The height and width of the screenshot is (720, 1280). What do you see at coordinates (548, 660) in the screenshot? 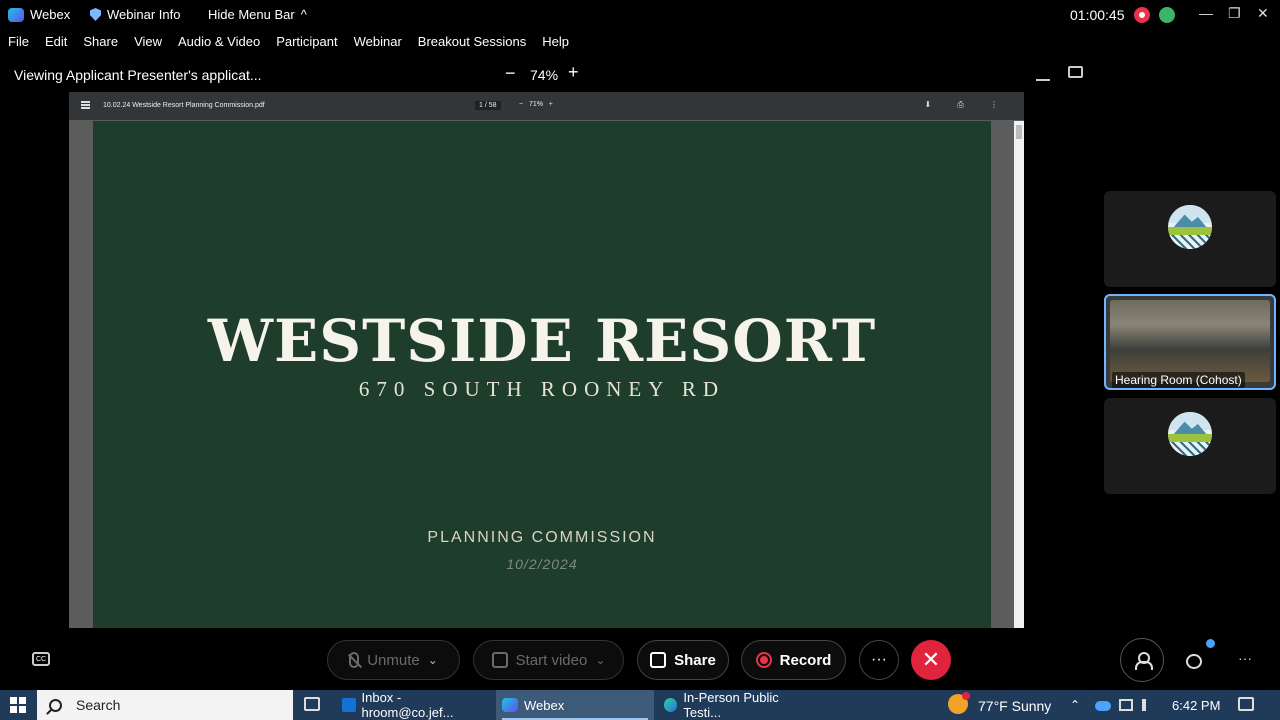
I see `start-video-button: Start video ⌄` at bounding box center [548, 660].